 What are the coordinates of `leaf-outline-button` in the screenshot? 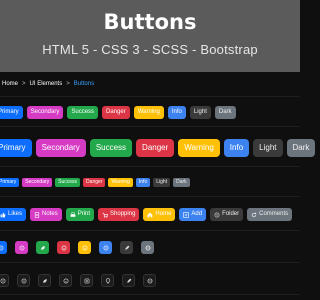 It's located at (44, 280).